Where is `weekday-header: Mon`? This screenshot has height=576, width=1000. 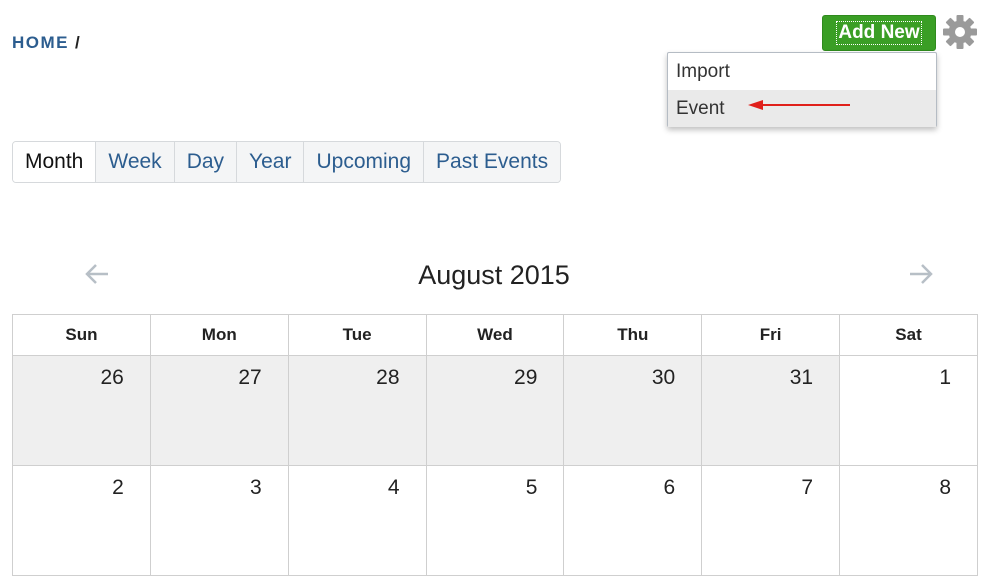
weekday-header: Mon is located at coordinates (219, 335).